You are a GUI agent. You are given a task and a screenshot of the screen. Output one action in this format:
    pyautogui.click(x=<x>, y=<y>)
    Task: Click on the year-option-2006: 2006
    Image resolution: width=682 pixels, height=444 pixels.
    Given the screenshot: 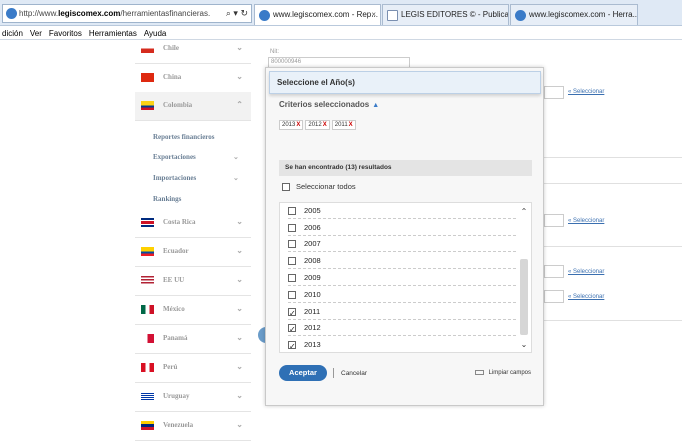 What is the action you would take?
    pyautogui.click(x=402, y=228)
    